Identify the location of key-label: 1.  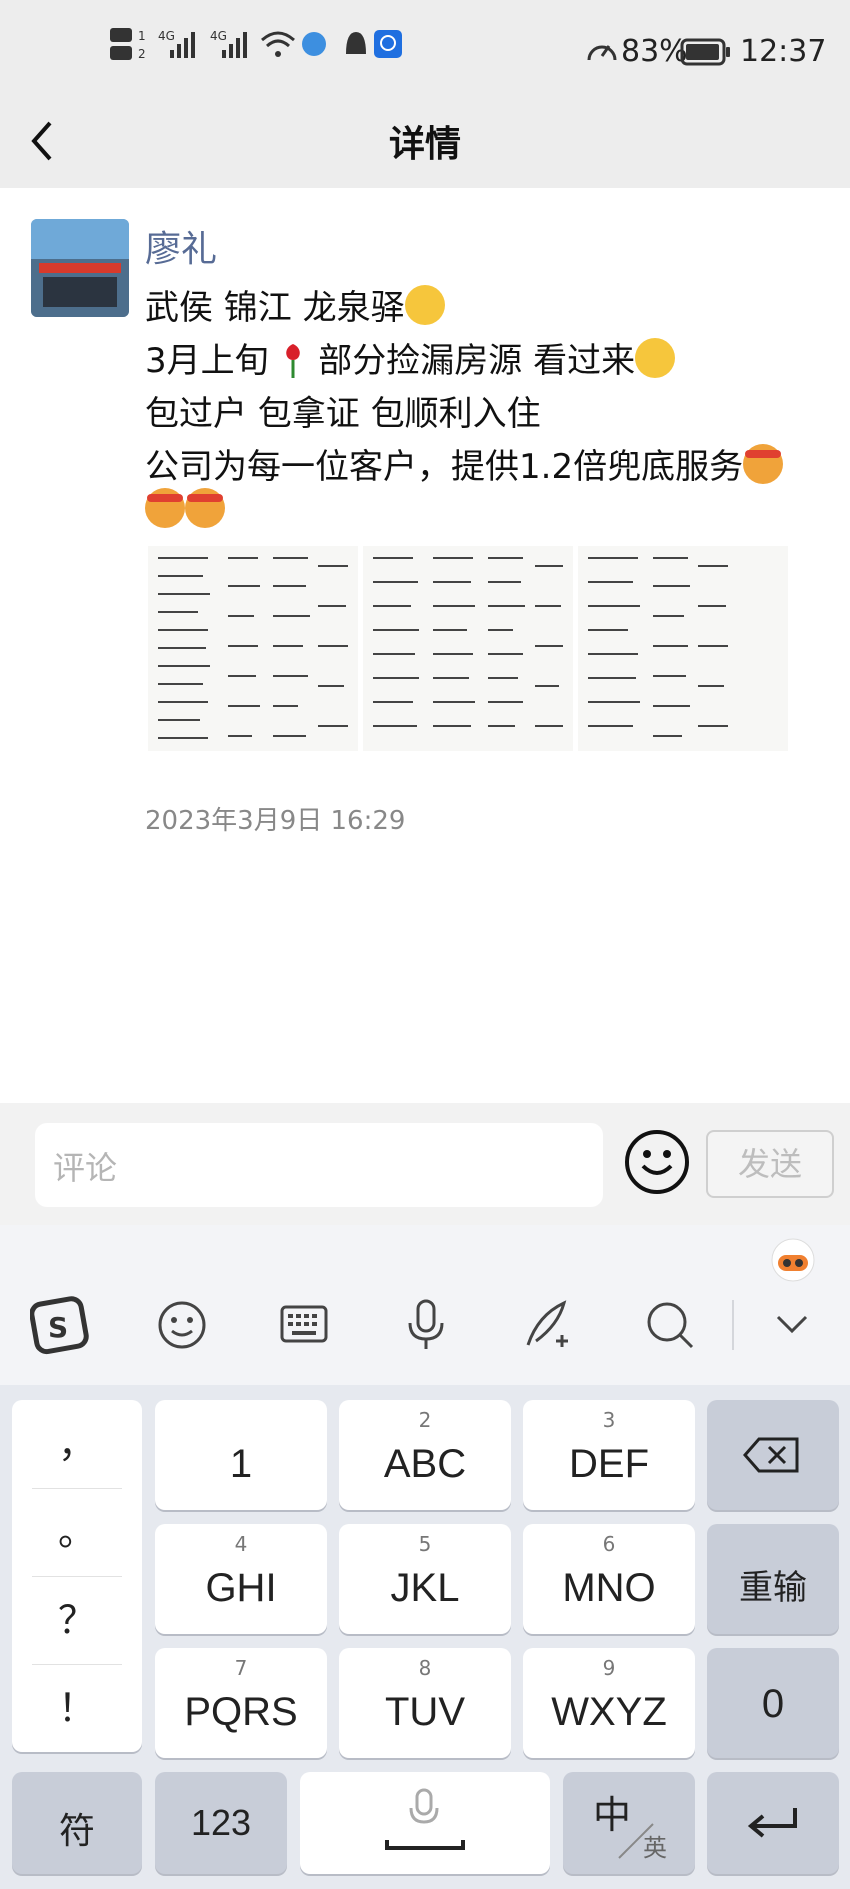
(241, 1464).